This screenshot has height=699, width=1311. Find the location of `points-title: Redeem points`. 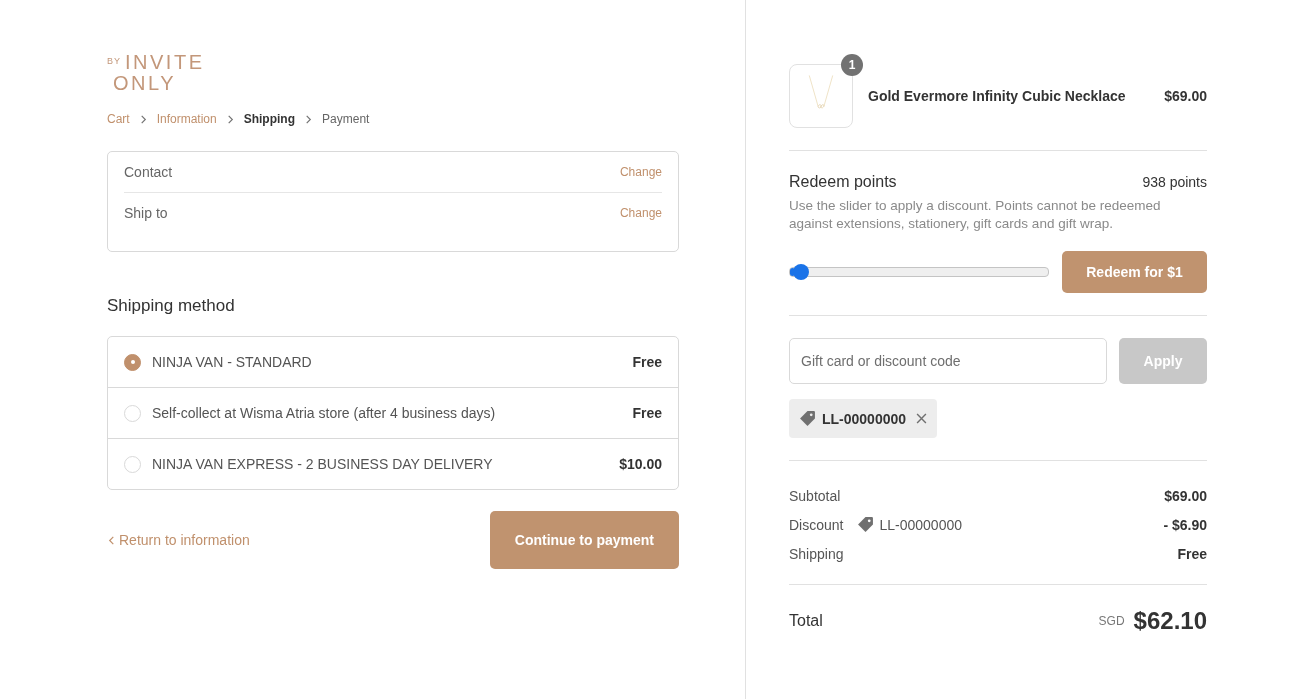

points-title: Redeem points is located at coordinates (843, 182).